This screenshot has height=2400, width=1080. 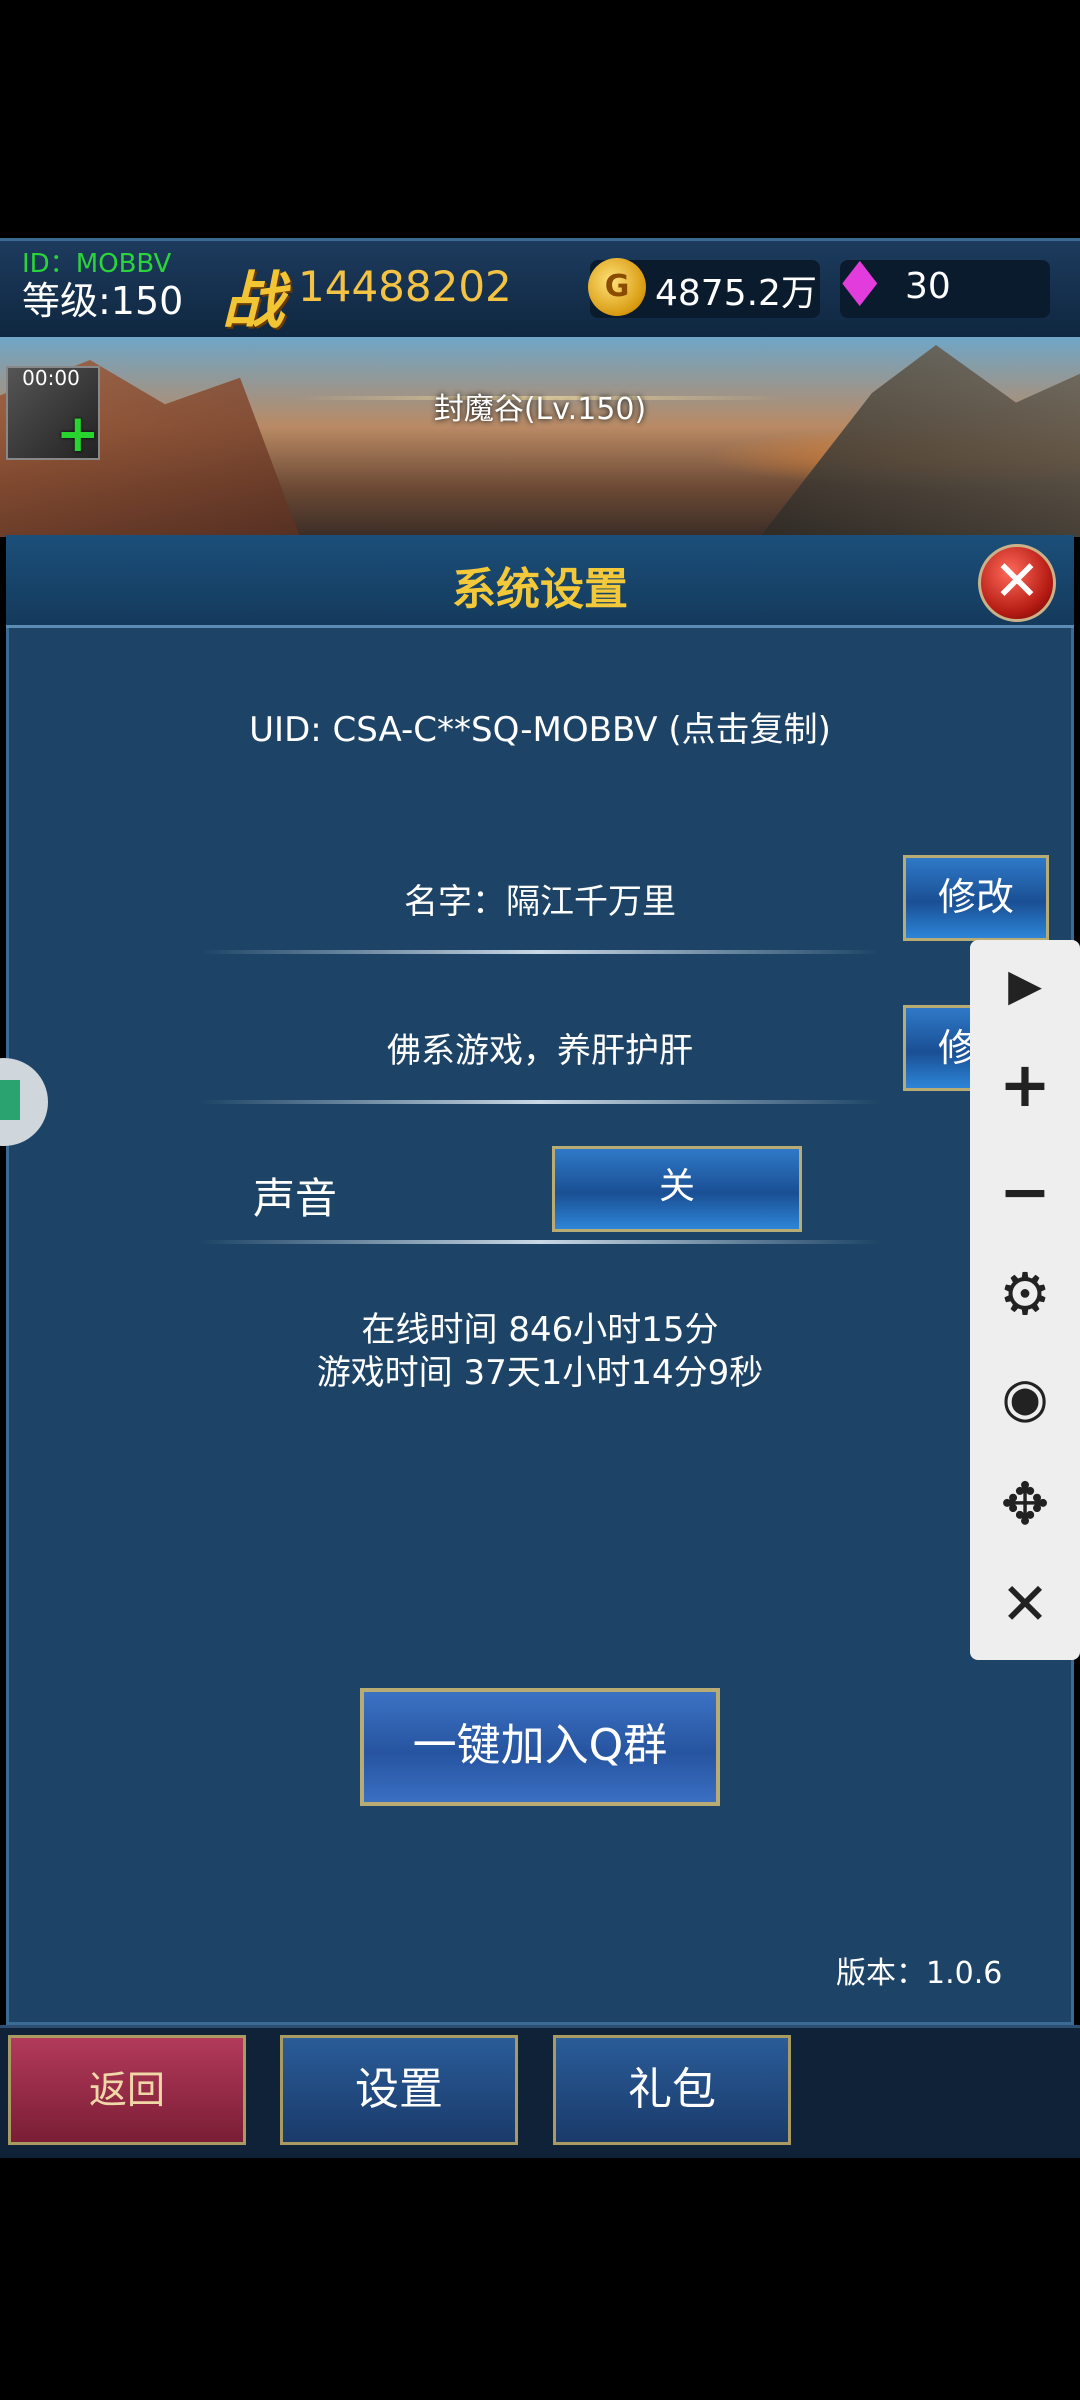 What do you see at coordinates (1025, 1191) in the screenshot?
I see `minus-icon: −` at bounding box center [1025, 1191].